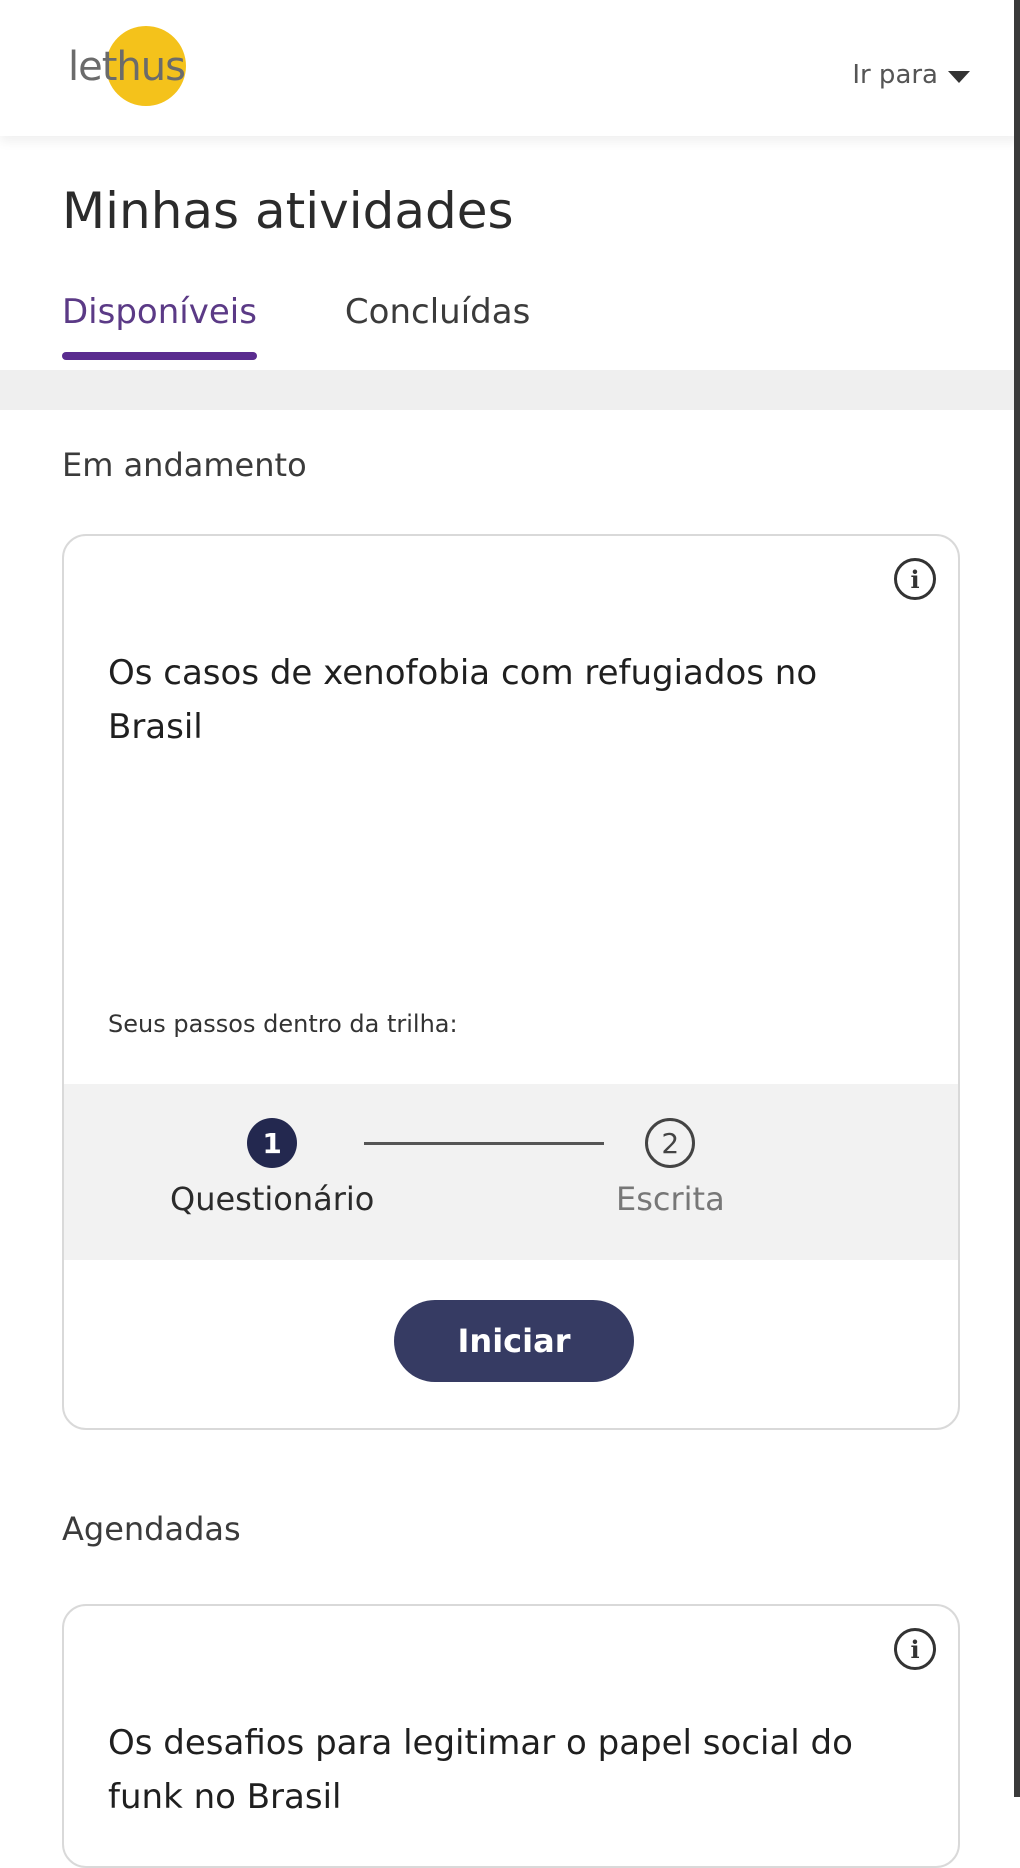 This screenshot has height=1868, width=1020. Describe the element at coordinates (283, 1024) in the screenshot. I see `steps-caption: Seus passos dentro da trilha:` at that location.